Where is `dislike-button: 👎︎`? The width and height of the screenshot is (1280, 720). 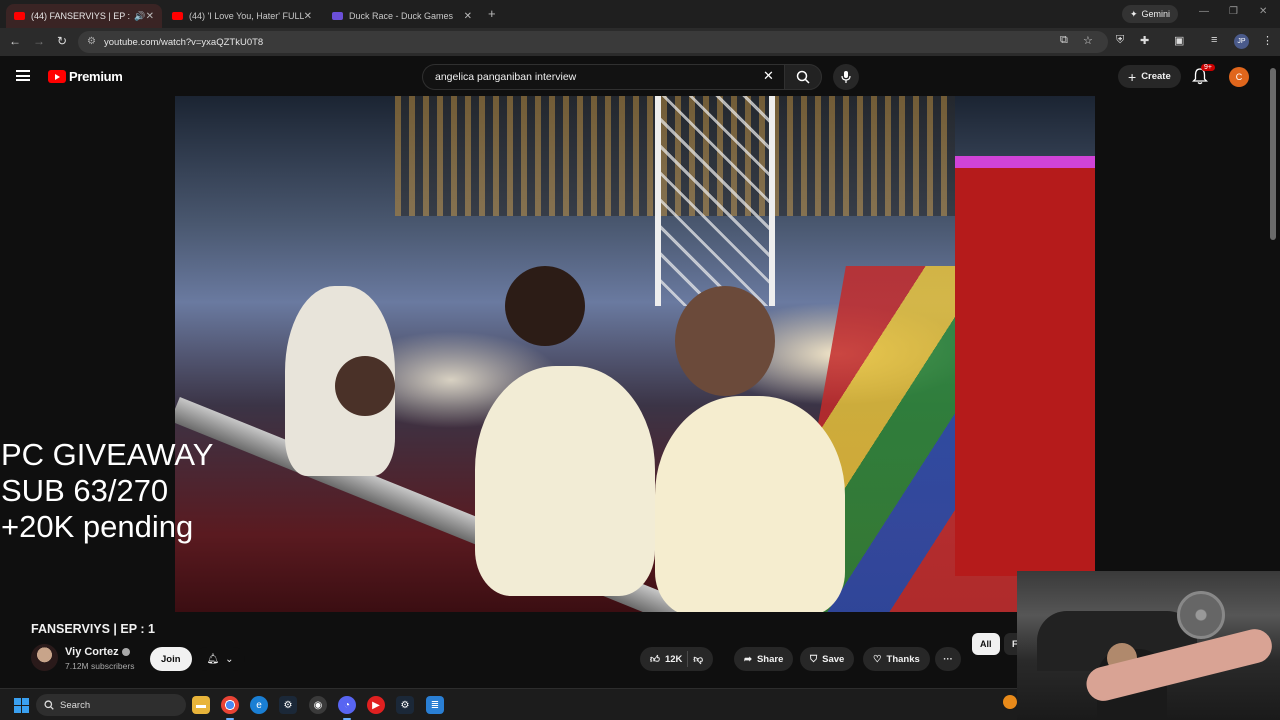
dislike-button: 👎︎ is located at coordinates (698, 659).